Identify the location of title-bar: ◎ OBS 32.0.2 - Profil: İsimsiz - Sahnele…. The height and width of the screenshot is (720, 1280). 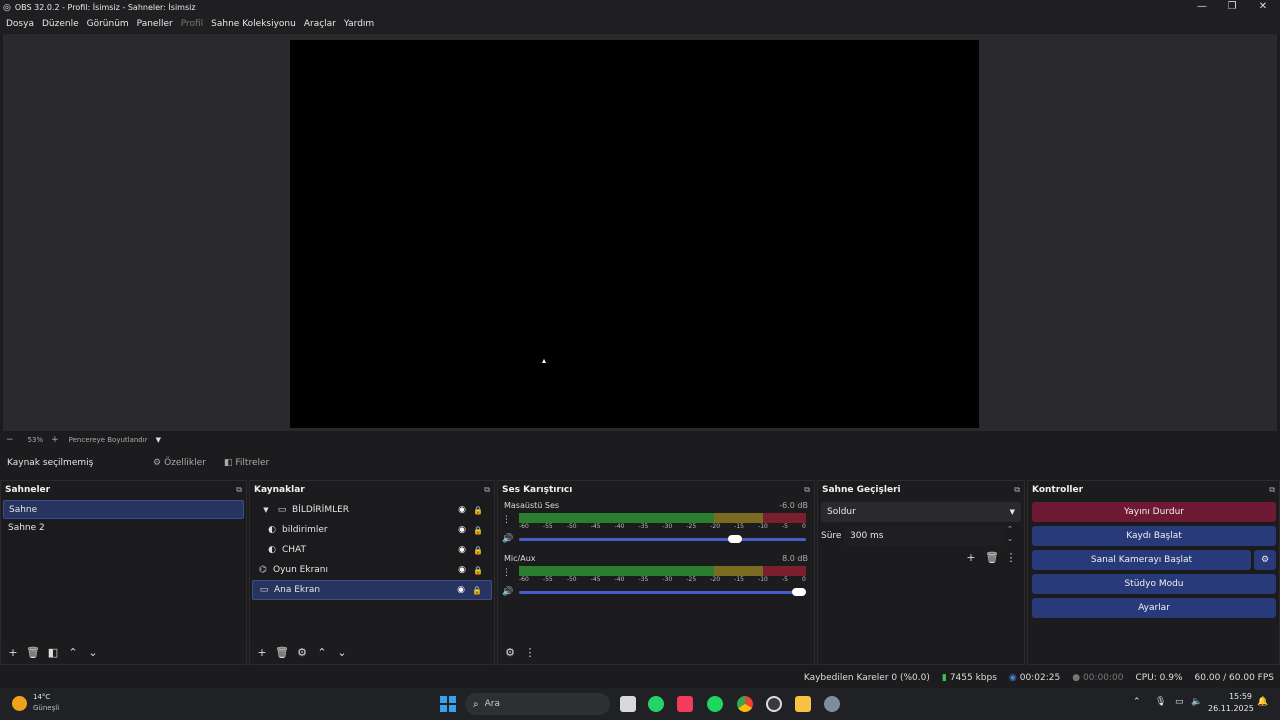
(640, 7).